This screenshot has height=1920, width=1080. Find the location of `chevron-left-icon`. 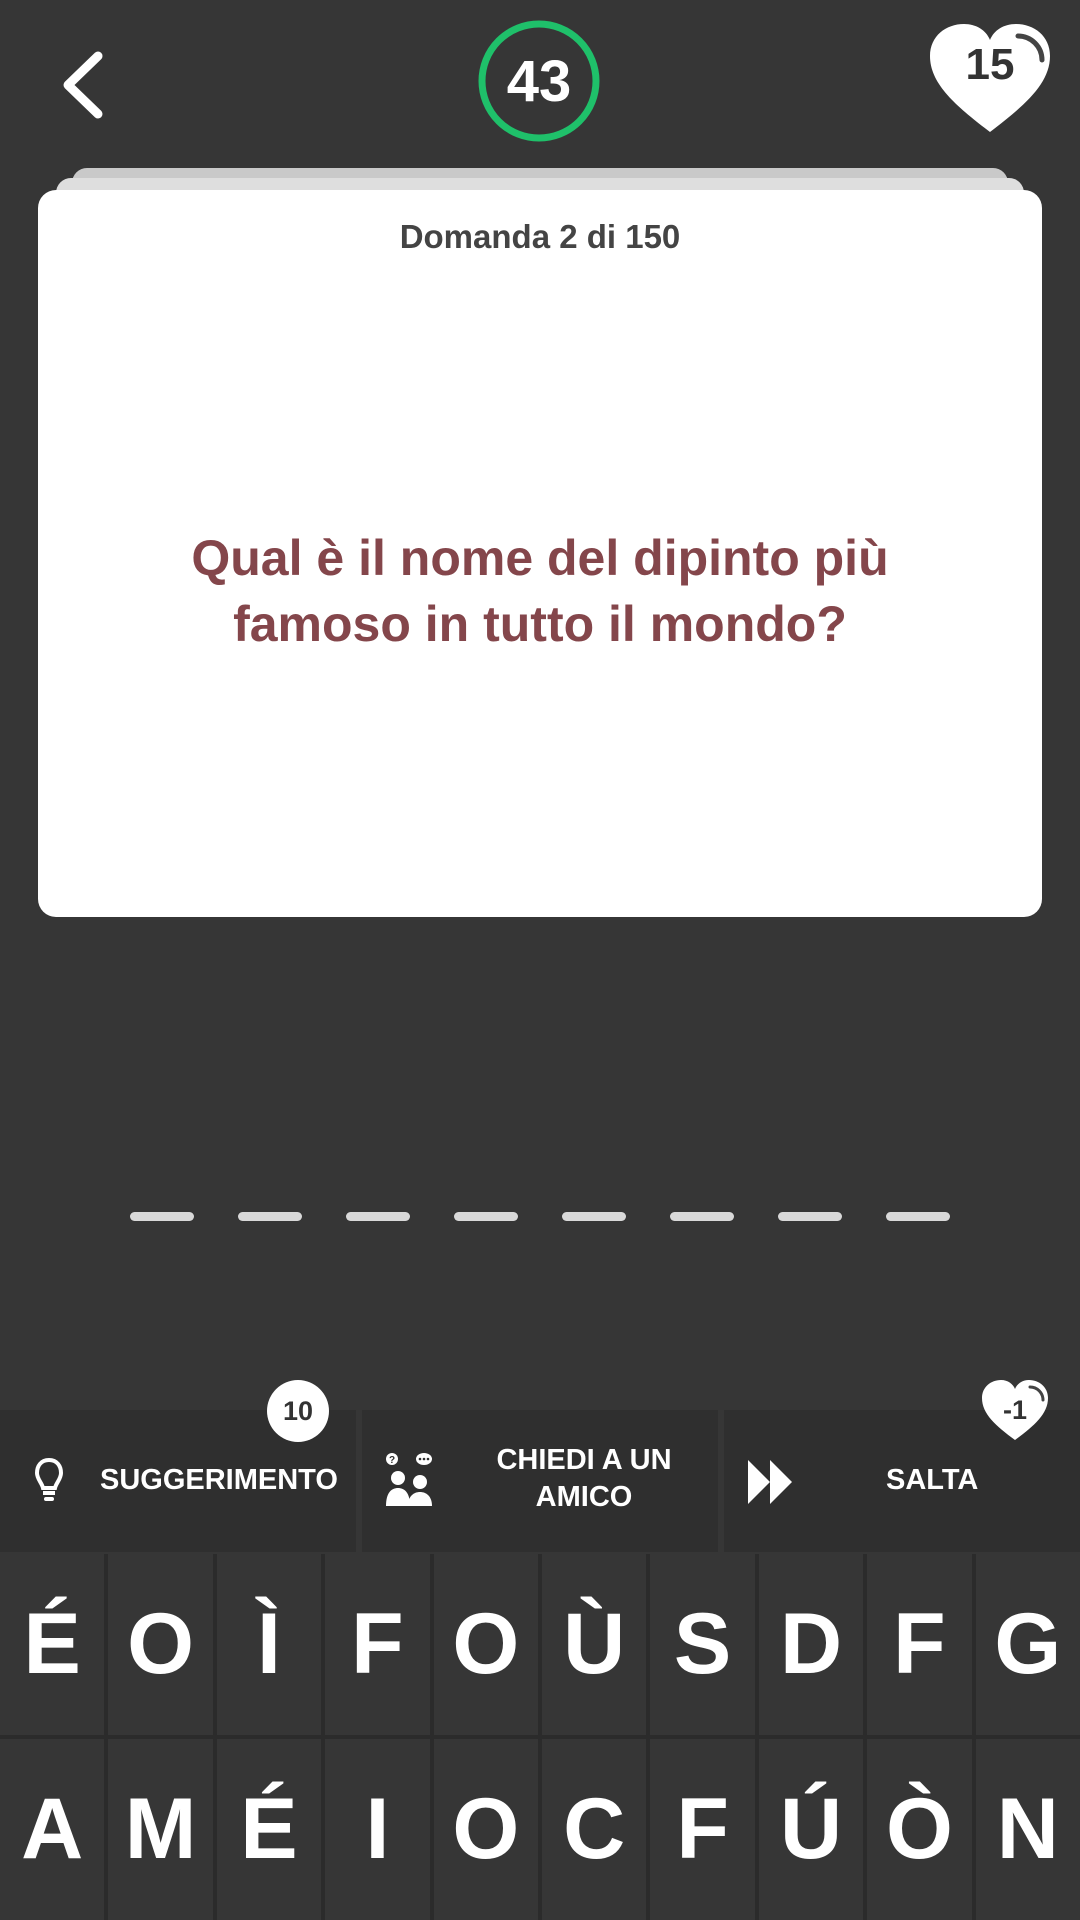

chevron-left-icon is located at coordinates (83, 85).